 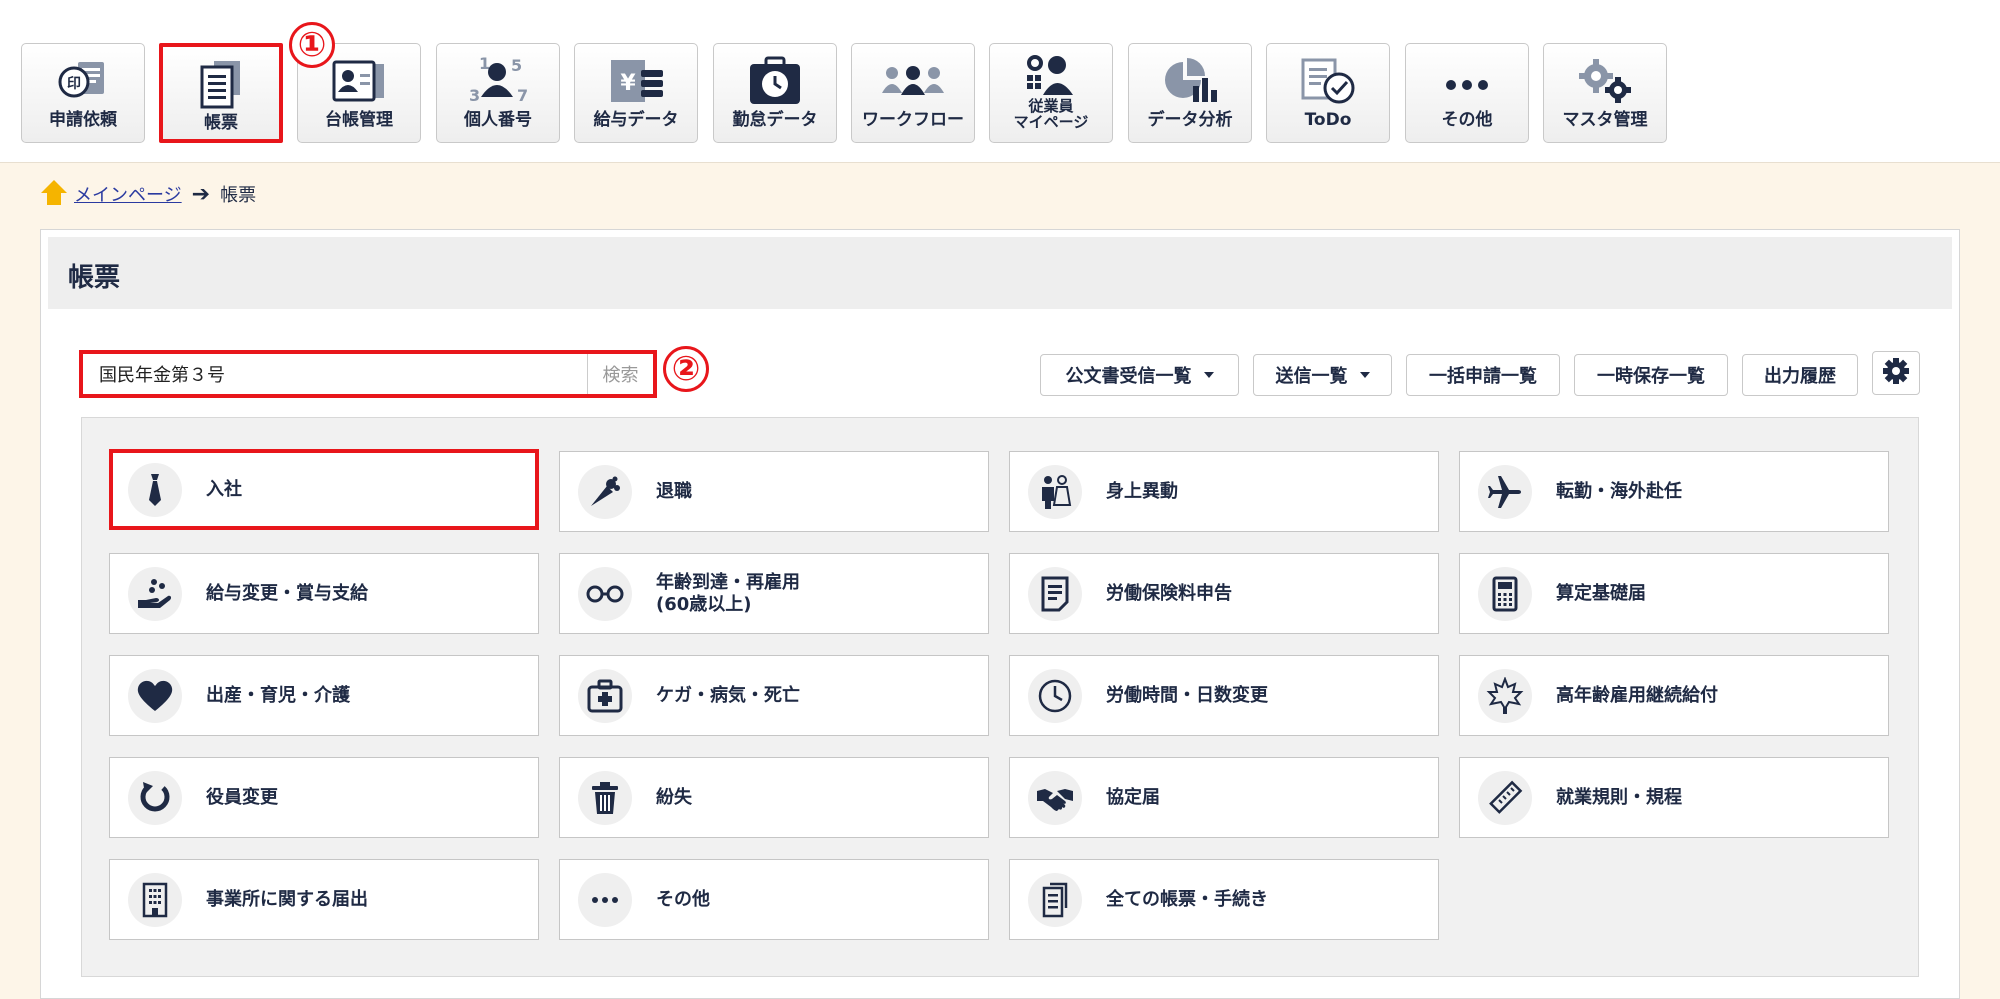 I want to click on workflow-icon, so click(x=913, y=81).